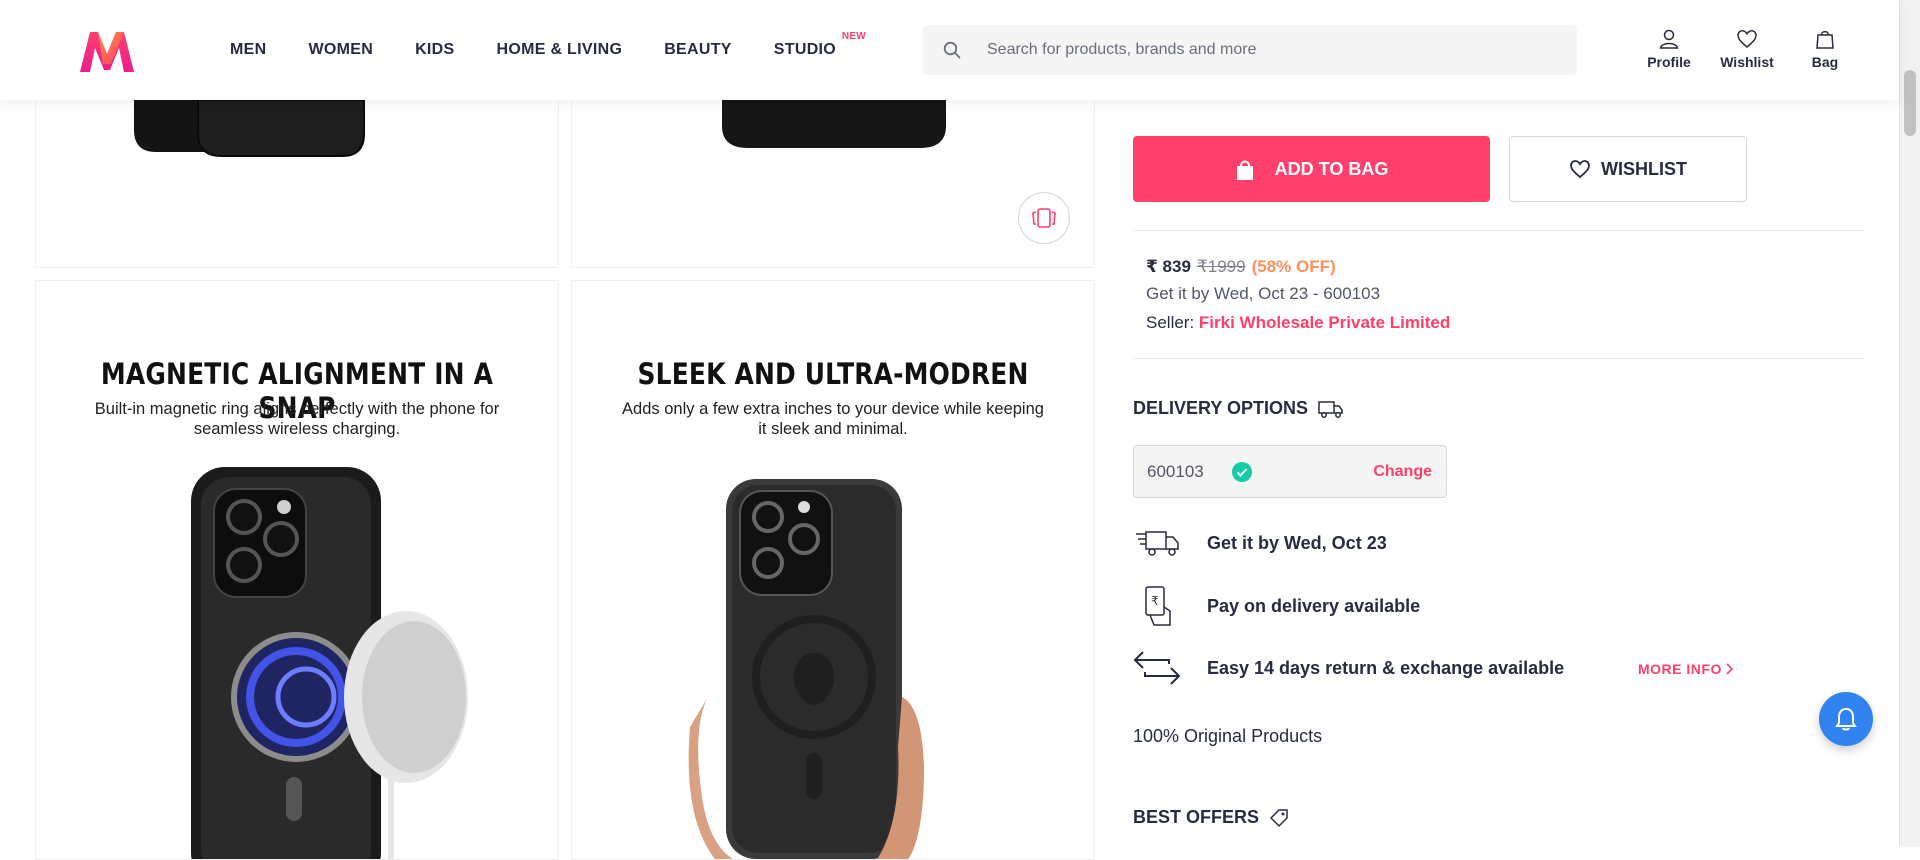 The height and width of the screenshot is (860, 1920). I want to click on return-policy-text: Easy 14 days return & exchange available, so click(1386, 667).